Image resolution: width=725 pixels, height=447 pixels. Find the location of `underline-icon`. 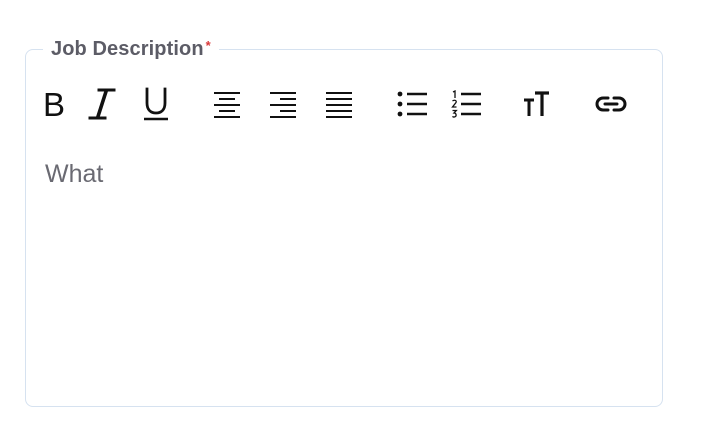

underline-icon is located at coordinates (156, 104).